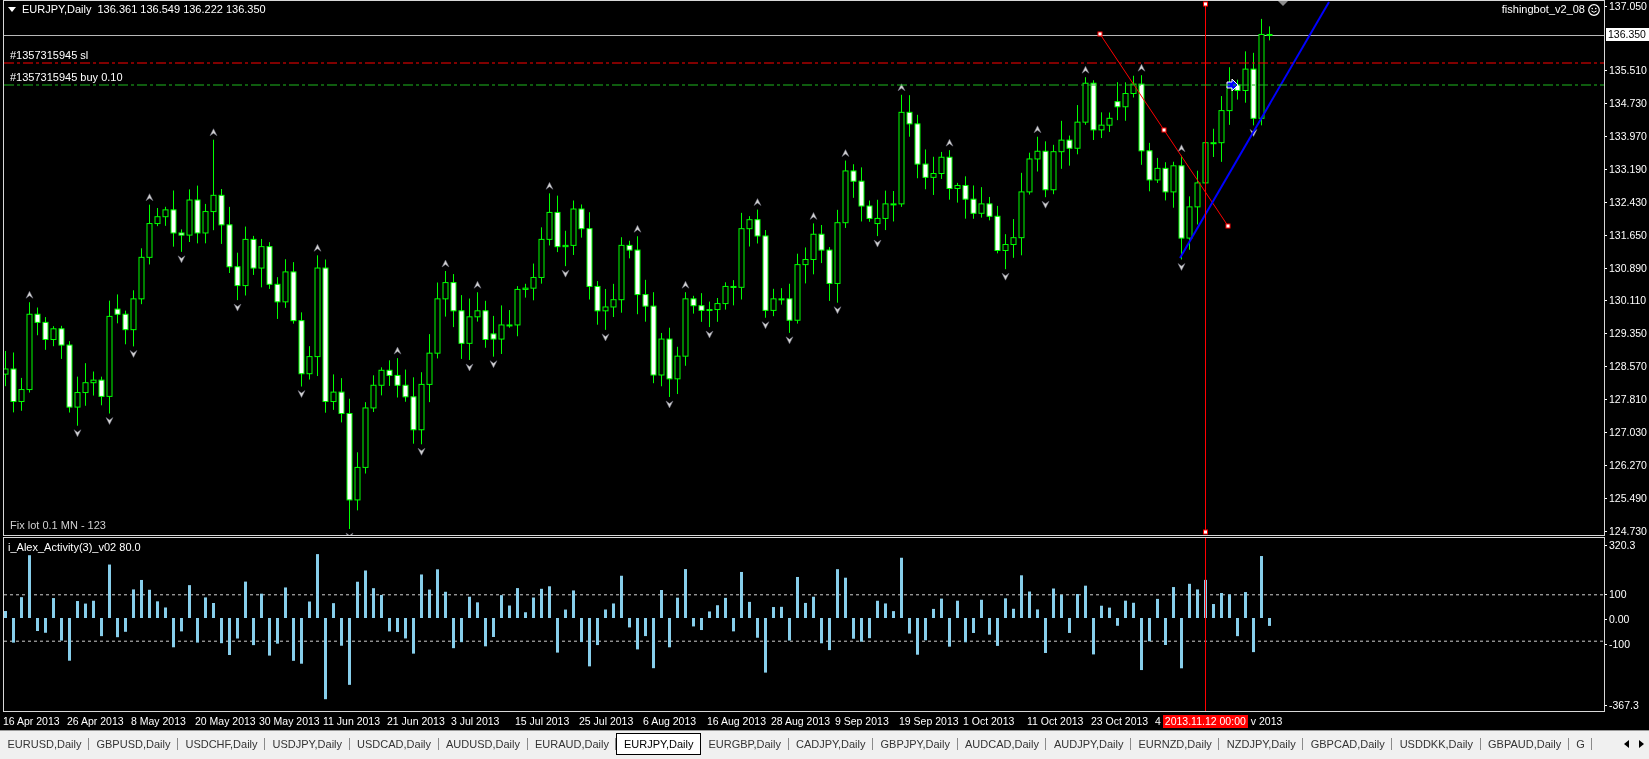  Describe the element at coordinates (1626, 498) in the screenshot. I see `price-label: 125.490` at that location.